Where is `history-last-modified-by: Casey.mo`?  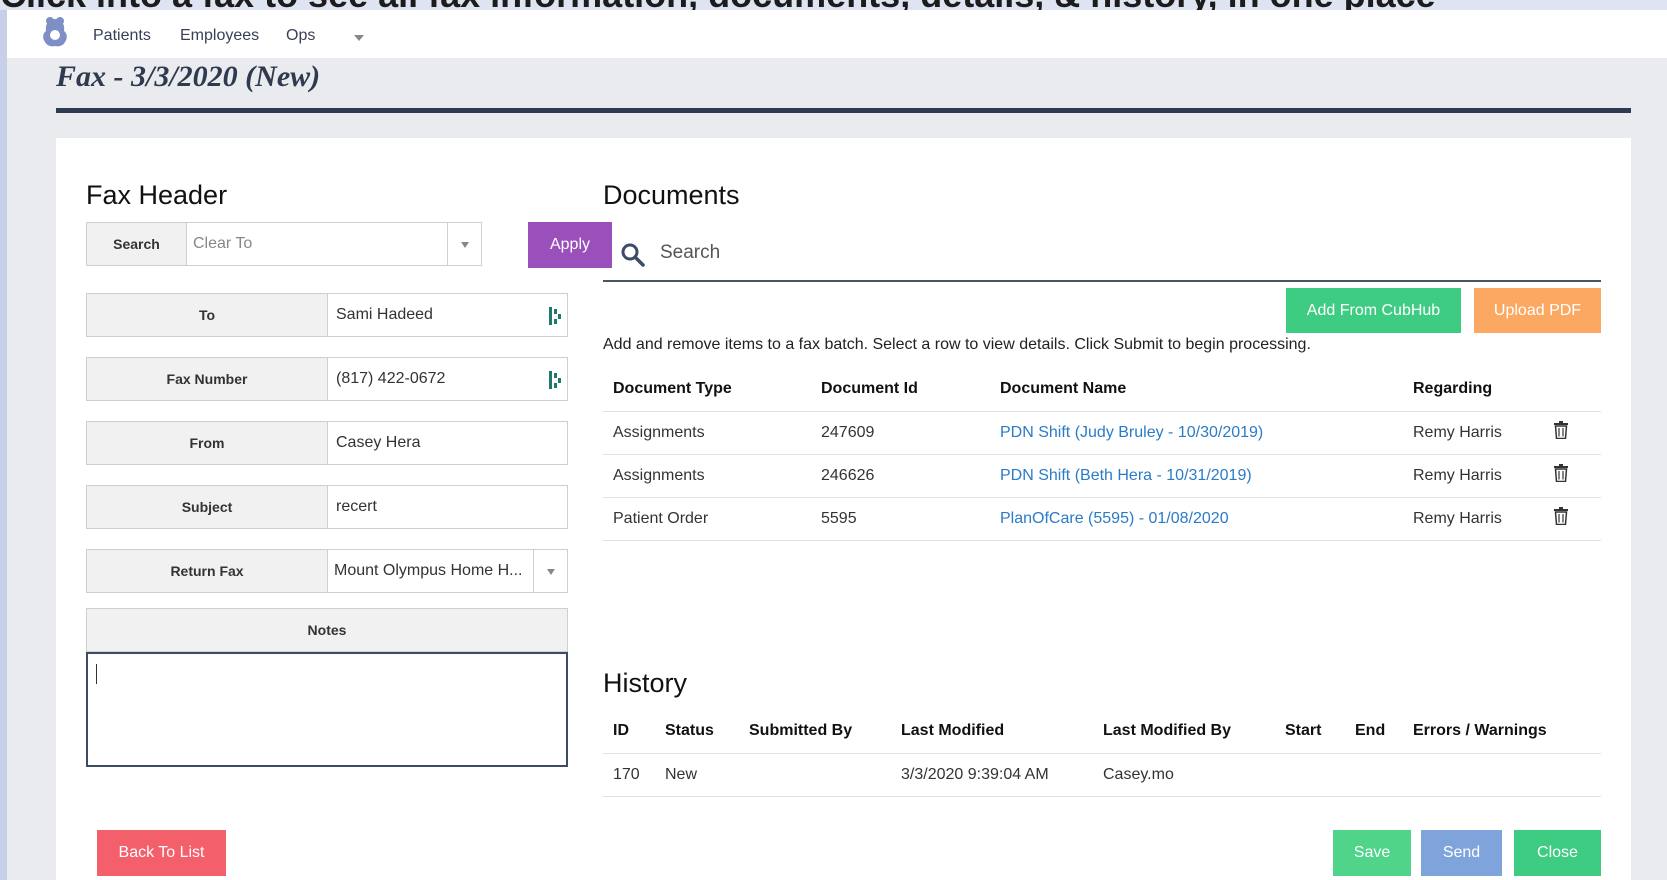 history-last-modified-by: Casey.mo is located at coordinates (1184, 775).